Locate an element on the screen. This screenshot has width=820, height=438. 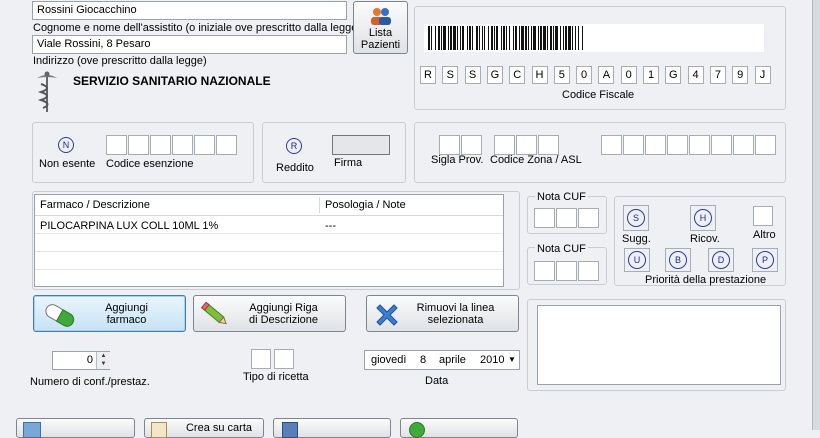
codice-fiscale-char: 5 is located at coordinates (561, 75).